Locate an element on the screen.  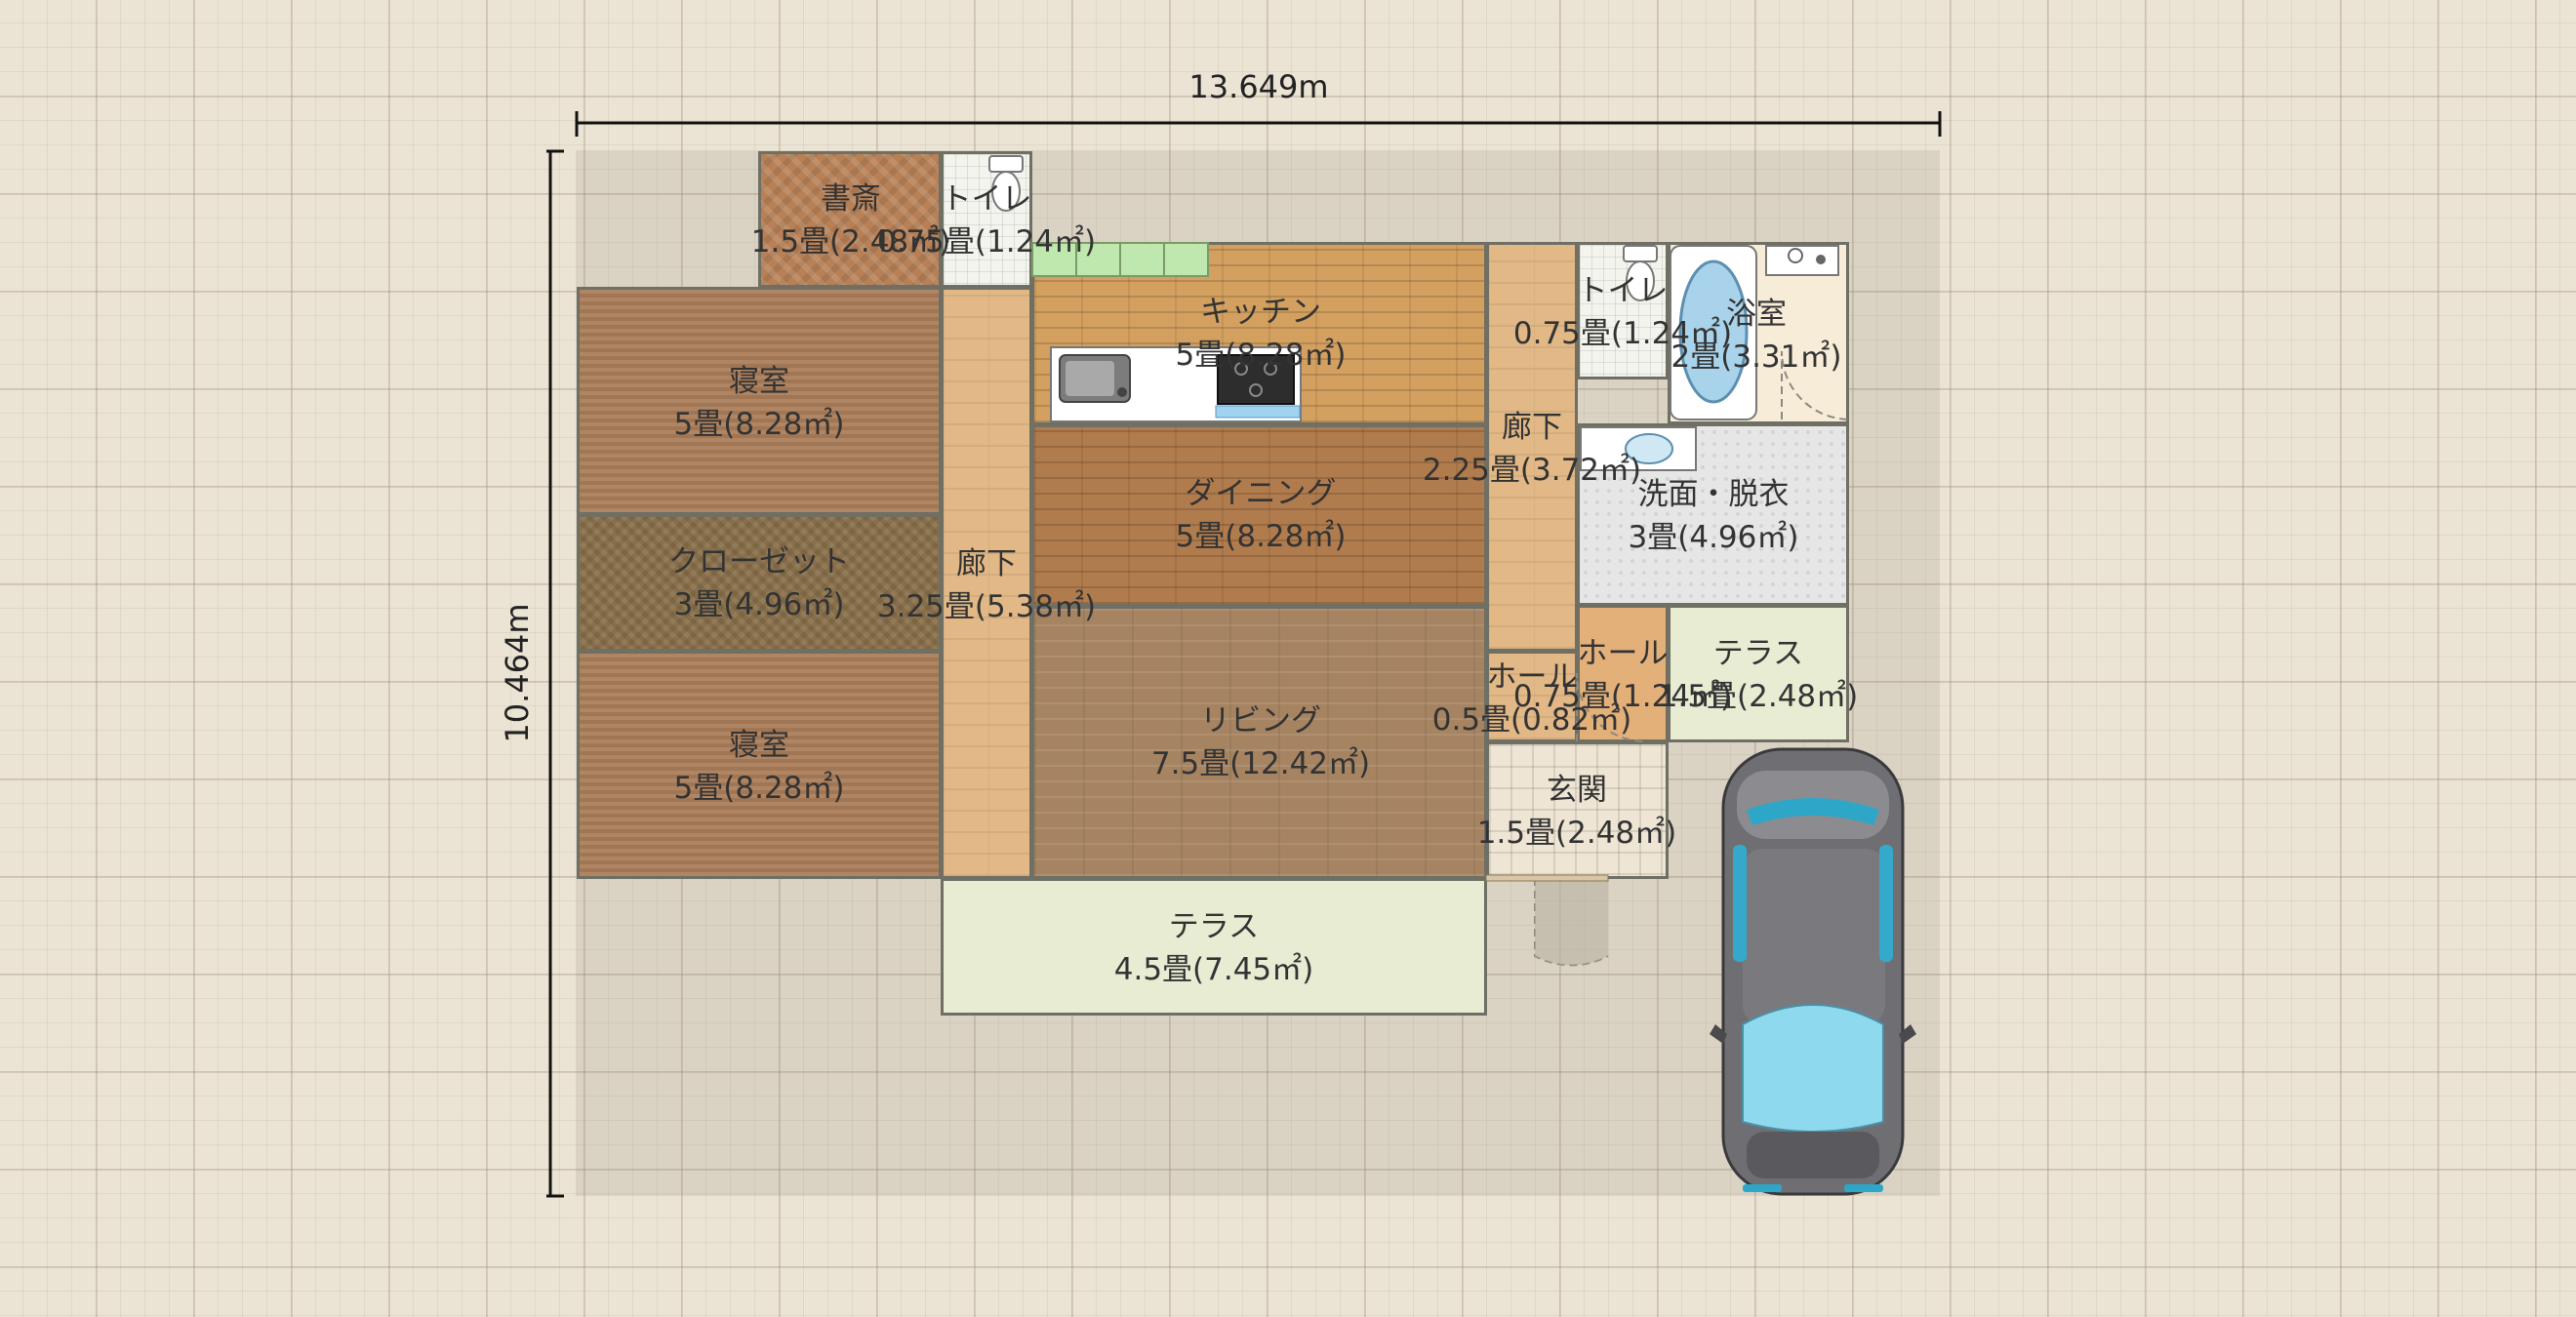
room-study is located at coordinates (850, 220).